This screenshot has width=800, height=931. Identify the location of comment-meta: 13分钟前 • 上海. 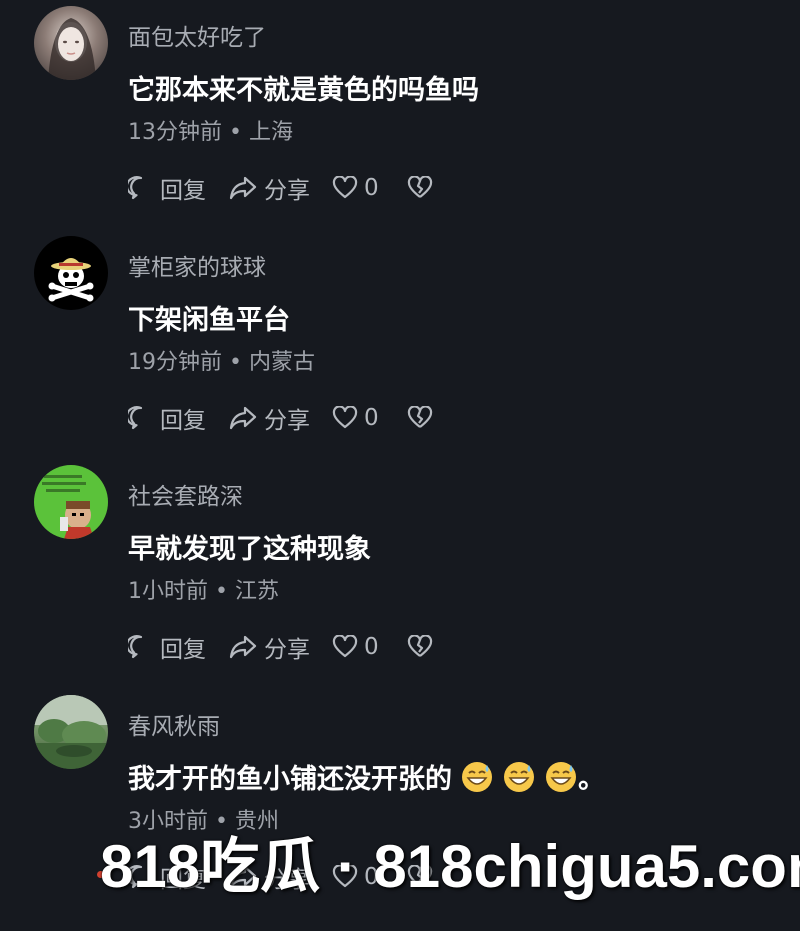
(210, 132).